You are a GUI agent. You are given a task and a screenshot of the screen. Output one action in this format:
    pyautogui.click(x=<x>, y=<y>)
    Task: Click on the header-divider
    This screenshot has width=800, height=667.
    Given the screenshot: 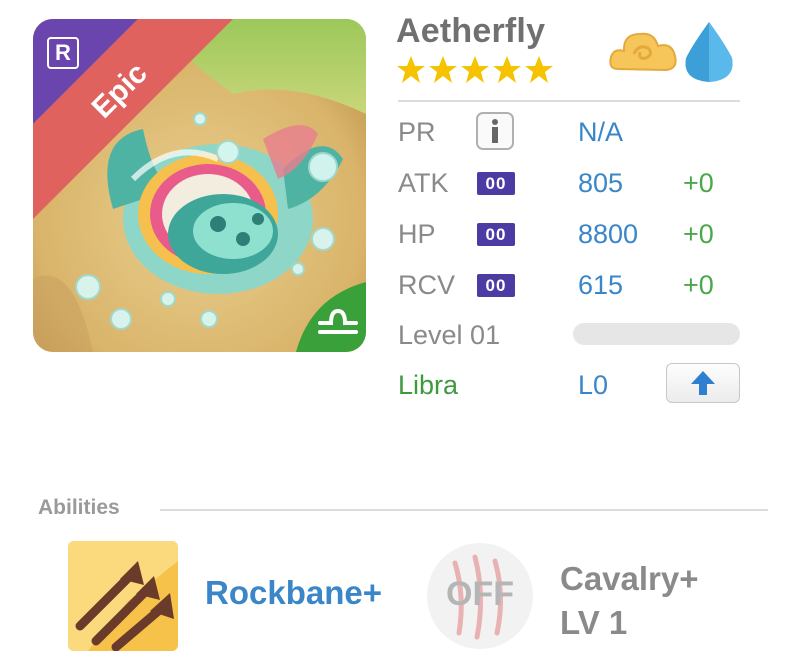 What is the action you would take?
    pyautogui.click(x=569, y=101)
    